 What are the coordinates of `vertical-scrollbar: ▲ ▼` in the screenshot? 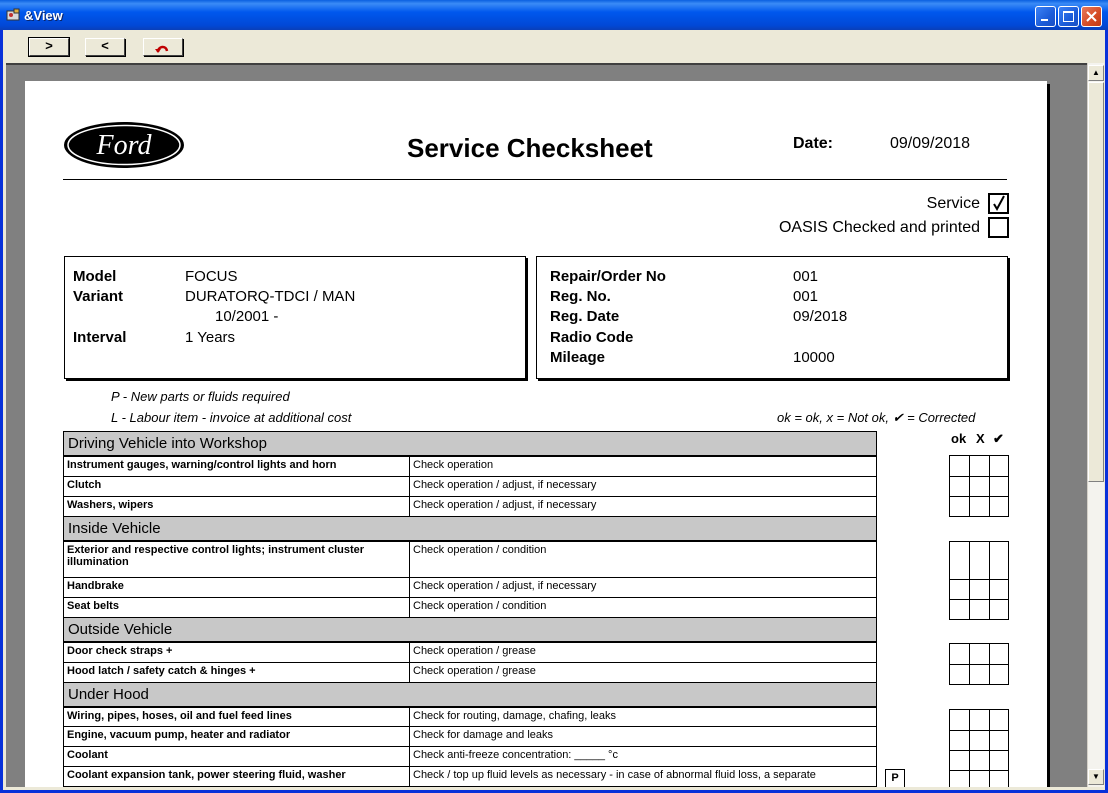 It's located at (1095, 425).